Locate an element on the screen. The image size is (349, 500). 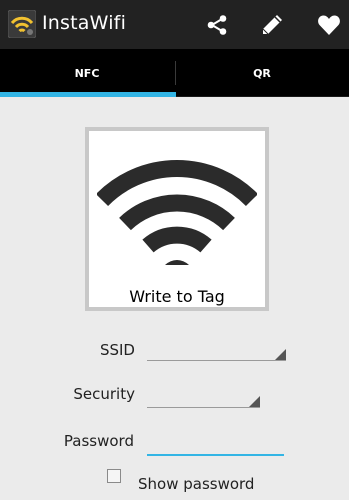
security-label: Security is located at coordinates (104, 394).